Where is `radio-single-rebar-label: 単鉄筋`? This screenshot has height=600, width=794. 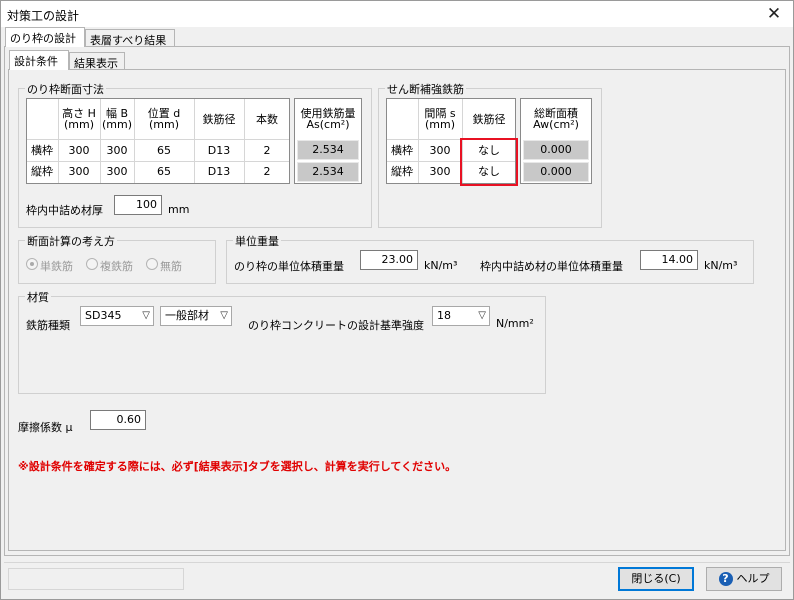
radio-single-rebar-label: 単鉄筋 is located at coordinates (56, 266).